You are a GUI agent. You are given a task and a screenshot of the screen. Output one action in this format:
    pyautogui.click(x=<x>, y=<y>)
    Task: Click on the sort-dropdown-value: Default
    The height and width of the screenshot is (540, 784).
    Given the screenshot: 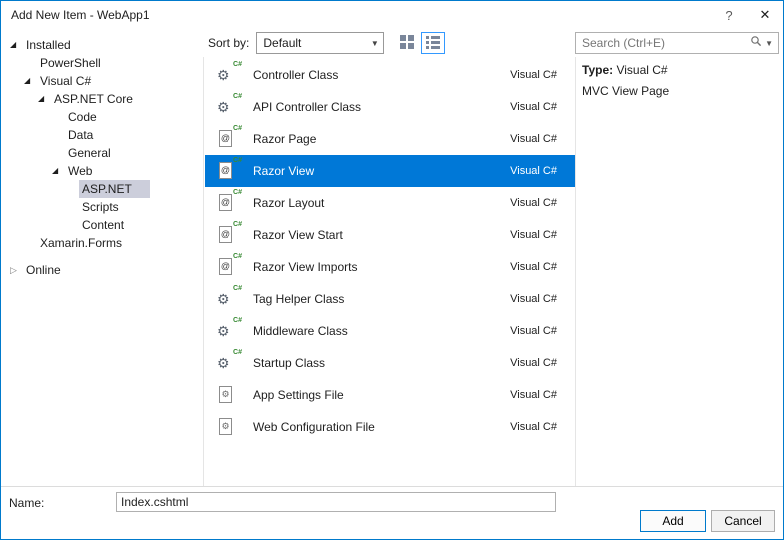 What is the action you would take?
    pyautogui.click(x=282, y=43)
    